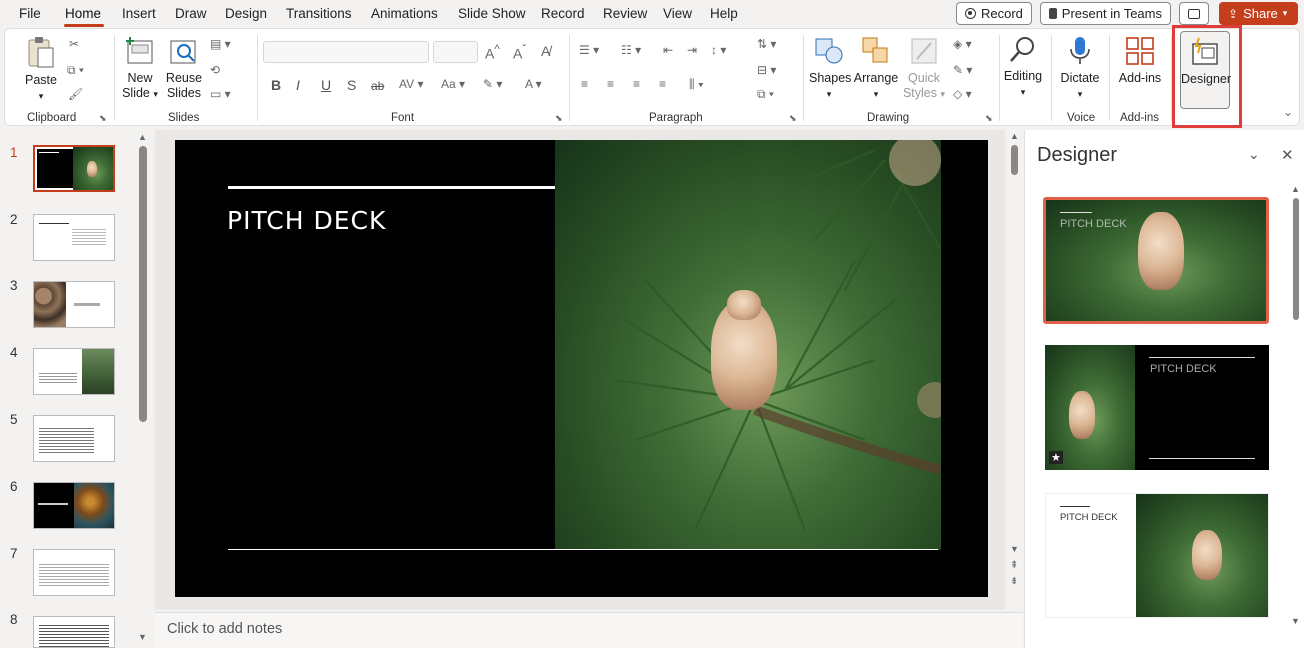 Image resolution: width=1304 pixels, height=648 pixels. What do you see at coordinates (377, 86) in the screenshot?
I see `strikethrough-button: ab` at bounding box center [377, 86].